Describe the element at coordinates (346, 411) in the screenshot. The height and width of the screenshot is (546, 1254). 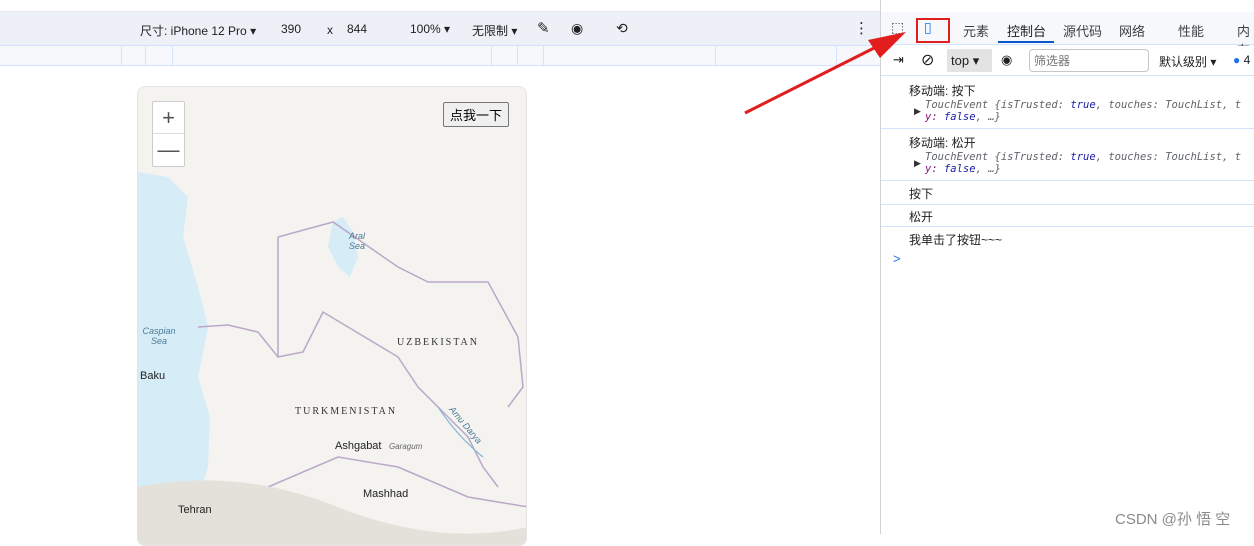
I see `map-label-turkmenistan: TURKMENISTAN` at that location.